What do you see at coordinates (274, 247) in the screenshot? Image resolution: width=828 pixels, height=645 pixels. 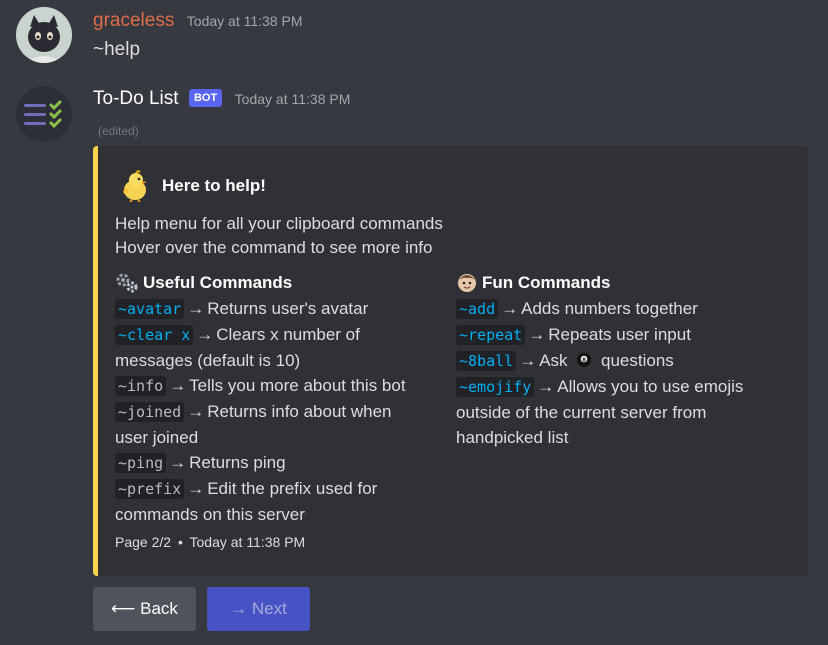 I see `description-line: Hover over the command to see more info` at bounding box center [274, 247].